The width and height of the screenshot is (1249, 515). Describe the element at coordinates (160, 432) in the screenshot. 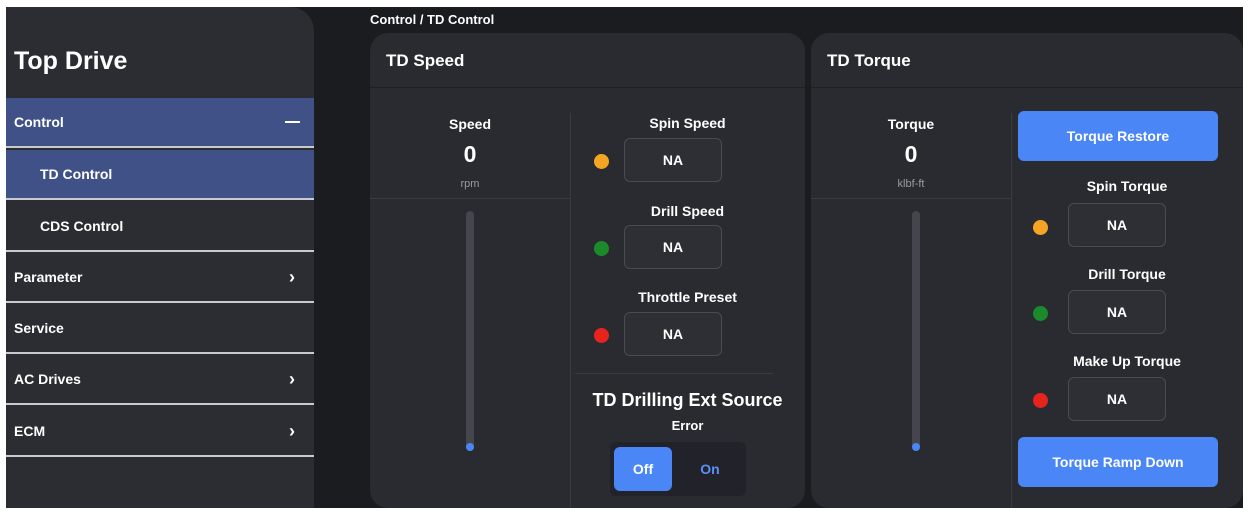

I see `sidebar-item-ecm: ECM ›` at that location.